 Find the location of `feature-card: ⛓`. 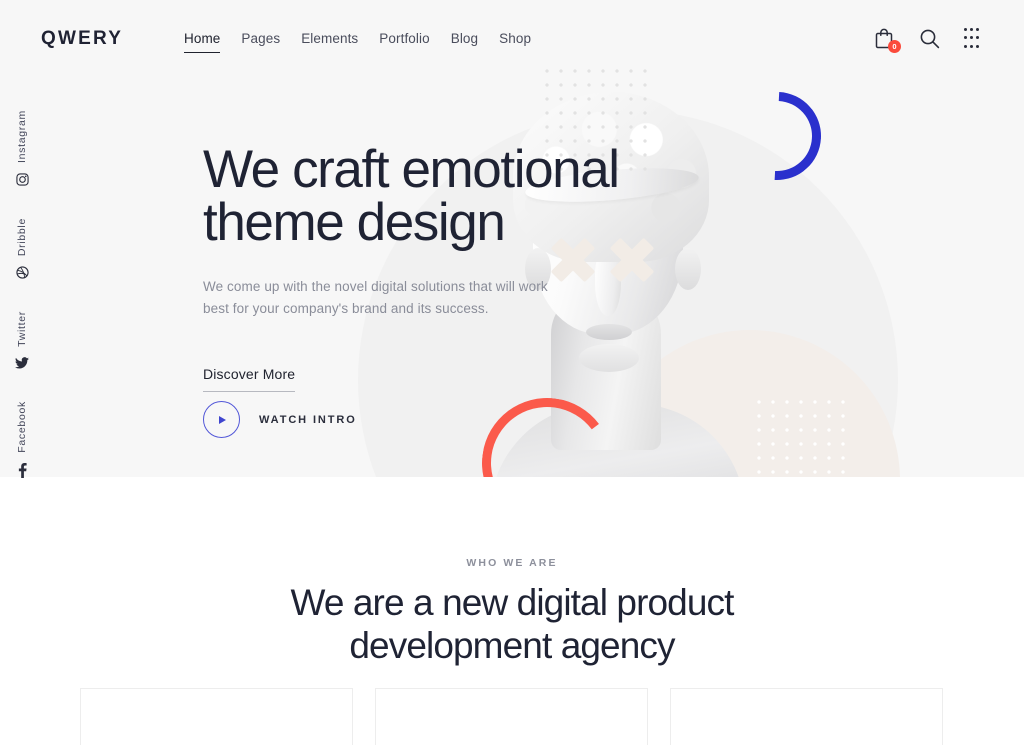

feature-card: ⛓ is located at coordinates (216, 716).